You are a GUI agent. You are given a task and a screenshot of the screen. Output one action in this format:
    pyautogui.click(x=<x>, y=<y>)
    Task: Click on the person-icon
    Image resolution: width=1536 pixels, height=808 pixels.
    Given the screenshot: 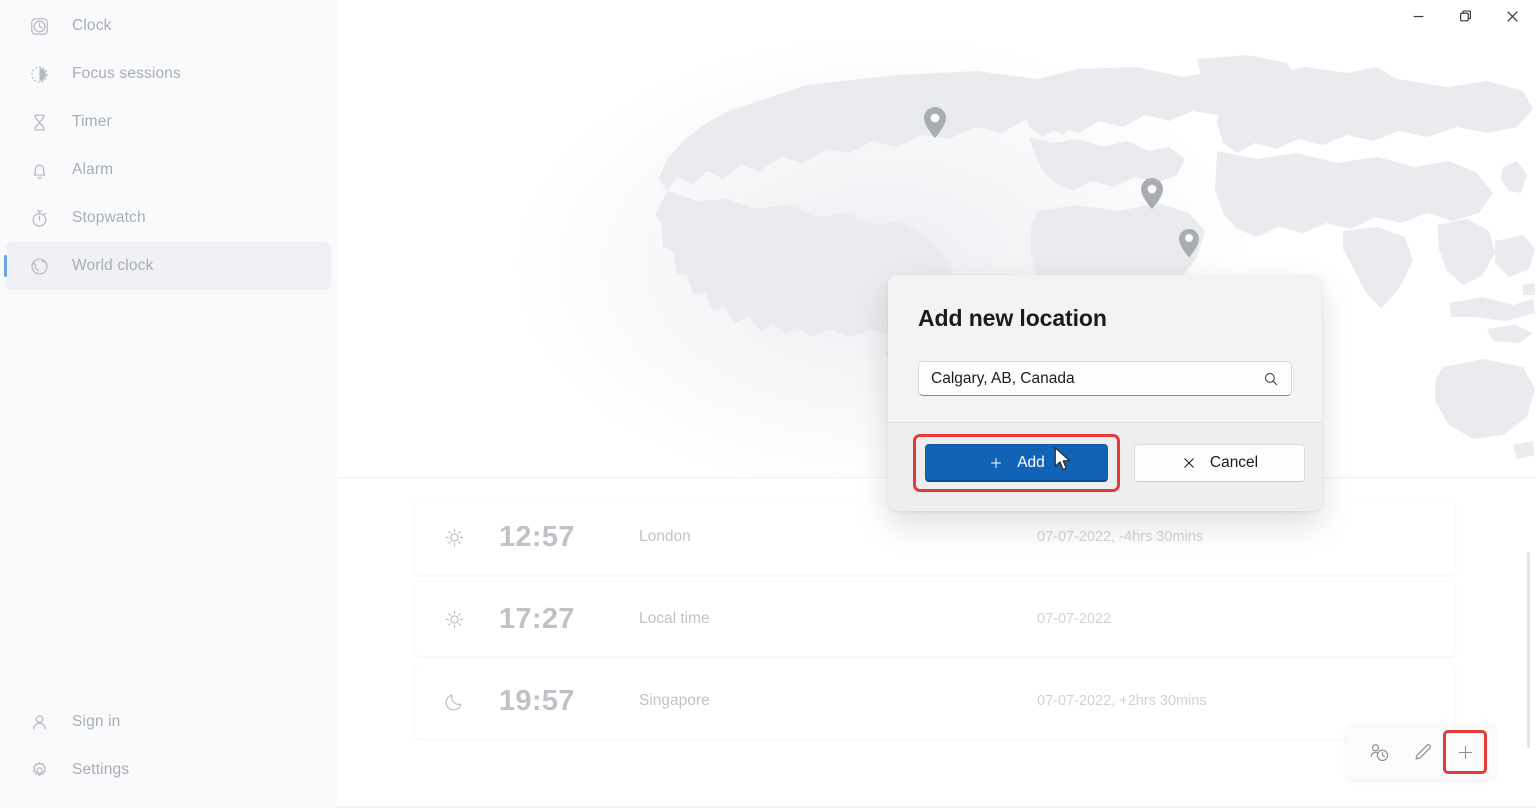 What is the action you would take?
    pyautogui.click(x=39, y=722)
    